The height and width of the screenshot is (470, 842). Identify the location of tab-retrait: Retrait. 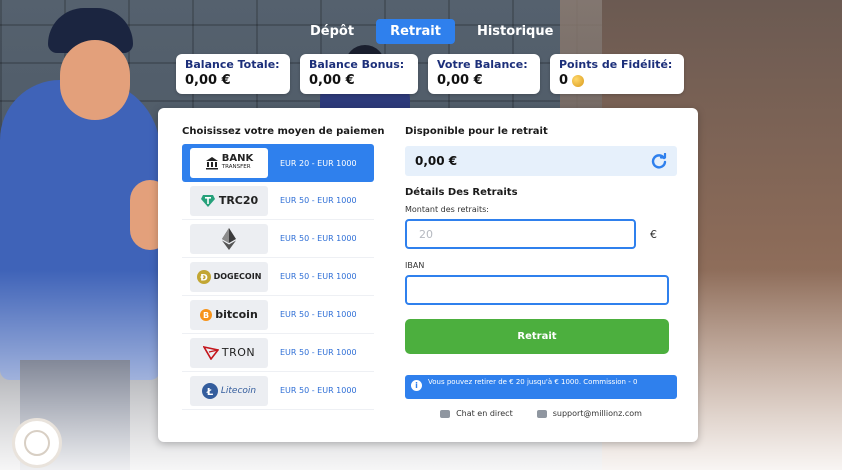
(415, 31).